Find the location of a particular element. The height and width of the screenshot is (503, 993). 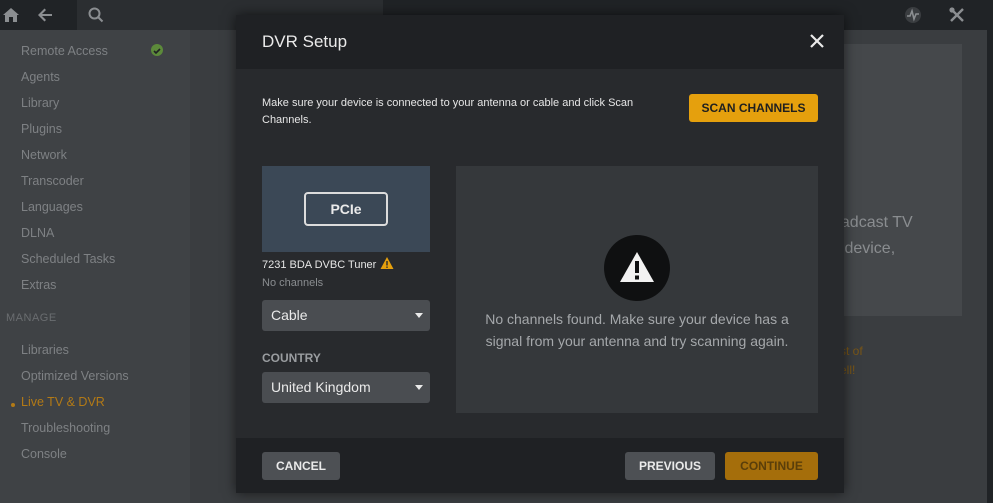

sidebar-heading-manage: MANAGE is located at coordinates (31, 318).